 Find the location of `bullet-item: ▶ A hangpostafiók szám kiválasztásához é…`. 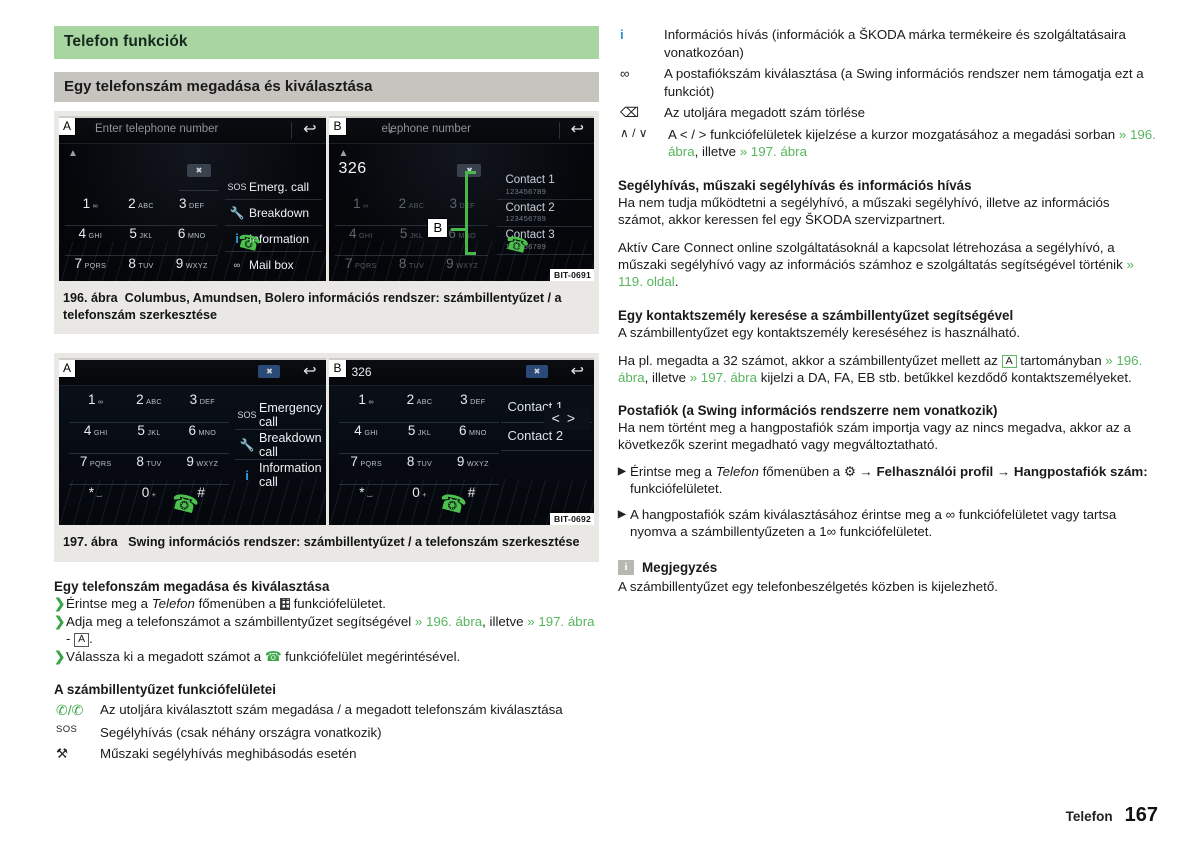

bullet-item: ▶ A hangpostafiók szám kiválasztásához é… is located at coordinates (888, 523).